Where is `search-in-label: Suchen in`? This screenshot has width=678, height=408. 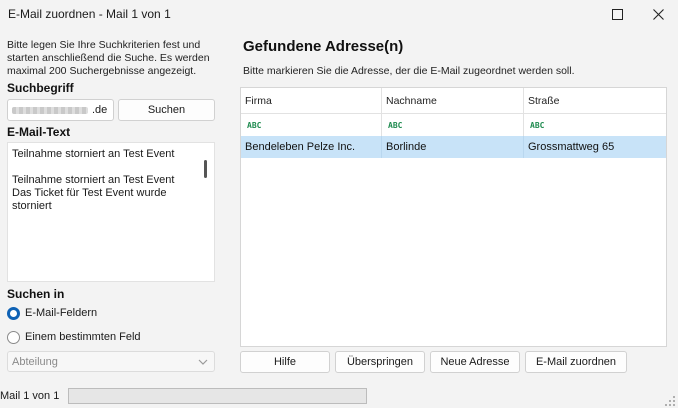 search-in-label: Suchen in is located at coordinates (36, 294).